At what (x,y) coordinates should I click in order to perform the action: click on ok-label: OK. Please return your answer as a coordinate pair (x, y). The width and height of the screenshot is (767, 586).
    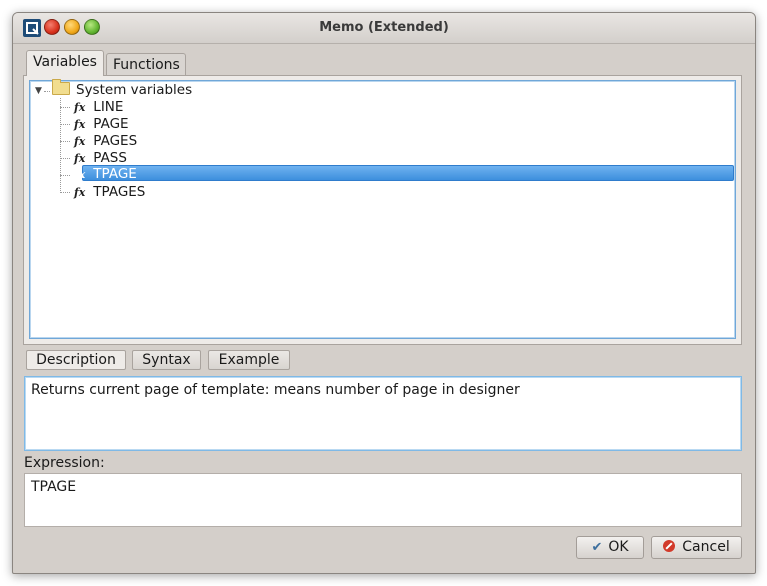
    Looking at the image, I should click on (618, 547).